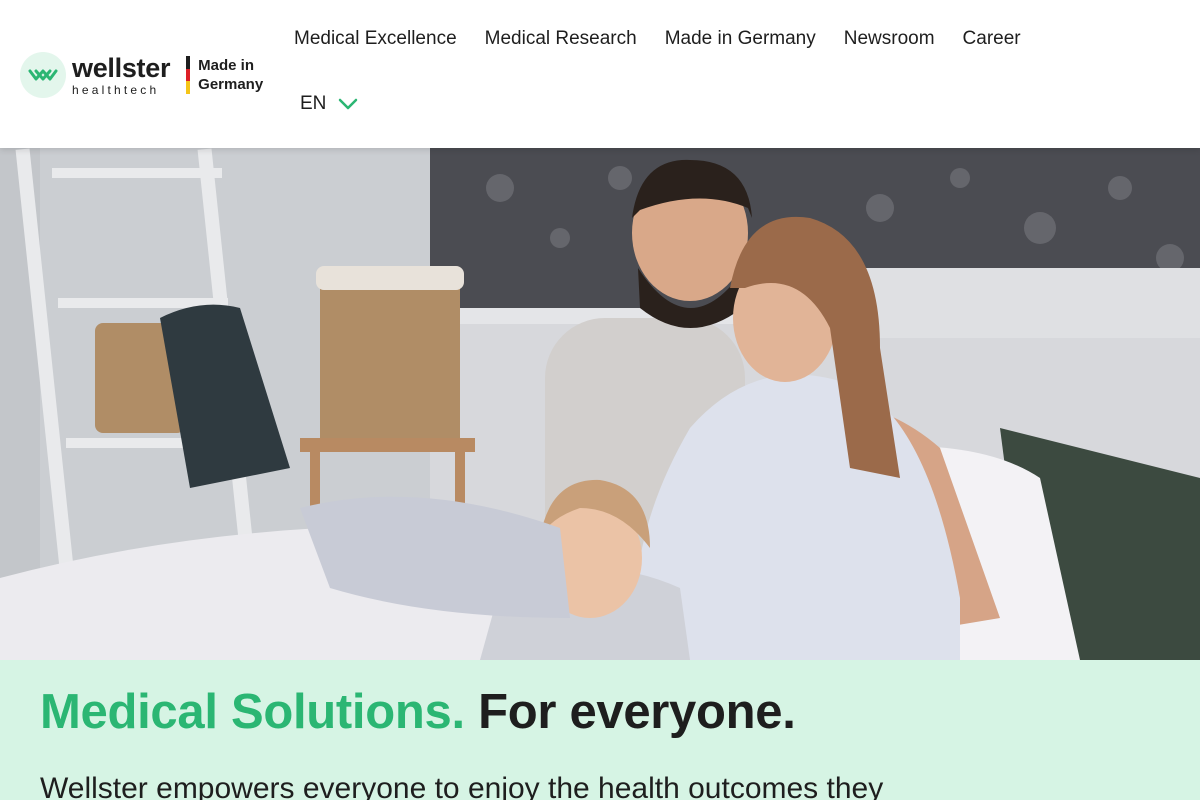  What do you see at coordinates (348, 104) in the screenshot?
I see `chevron-down-icon` at bounding box center [348, 104].